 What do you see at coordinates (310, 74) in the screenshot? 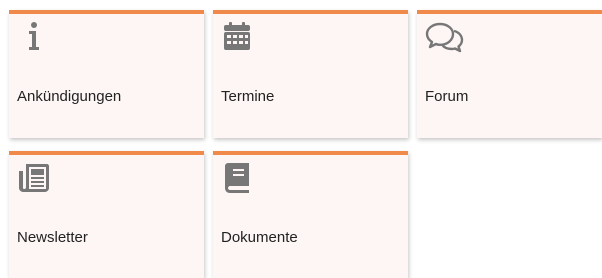
I see `tile-termine: Termine` at bounding box center [310, 74].